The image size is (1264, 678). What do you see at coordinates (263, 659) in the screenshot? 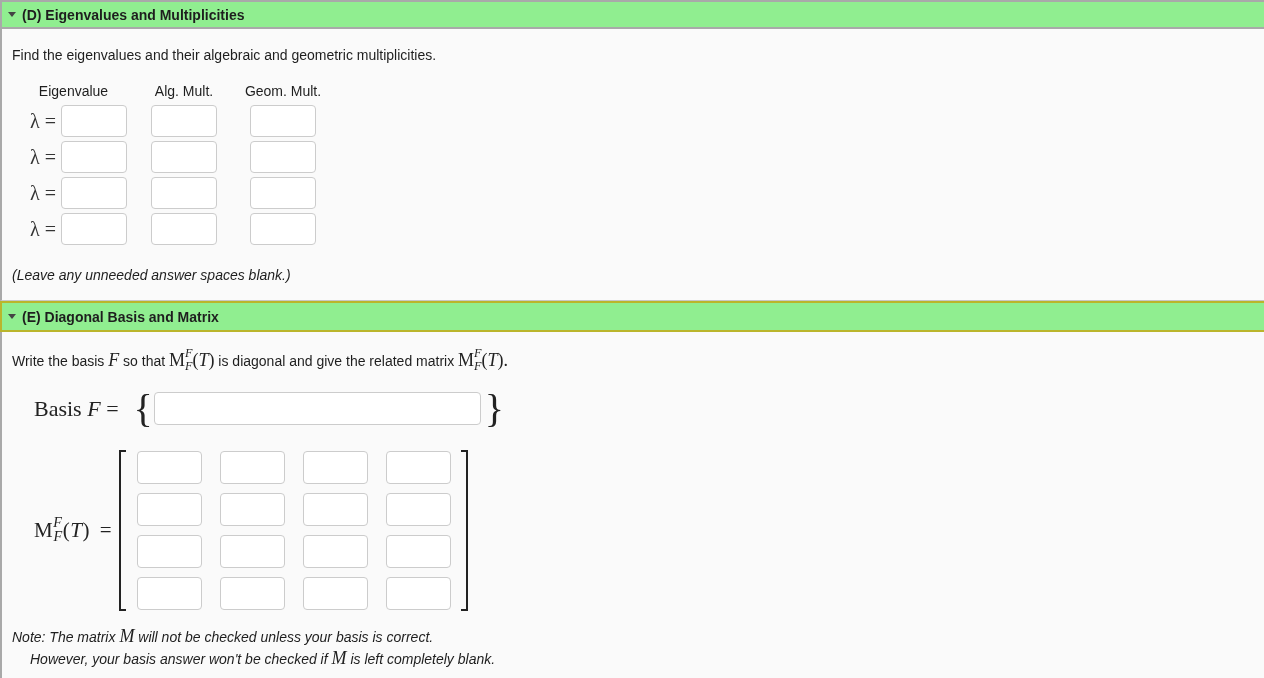
I see `note-text: However, your basis answer won't be checked if M is left completely blank.` at bounding box center [263, 659].